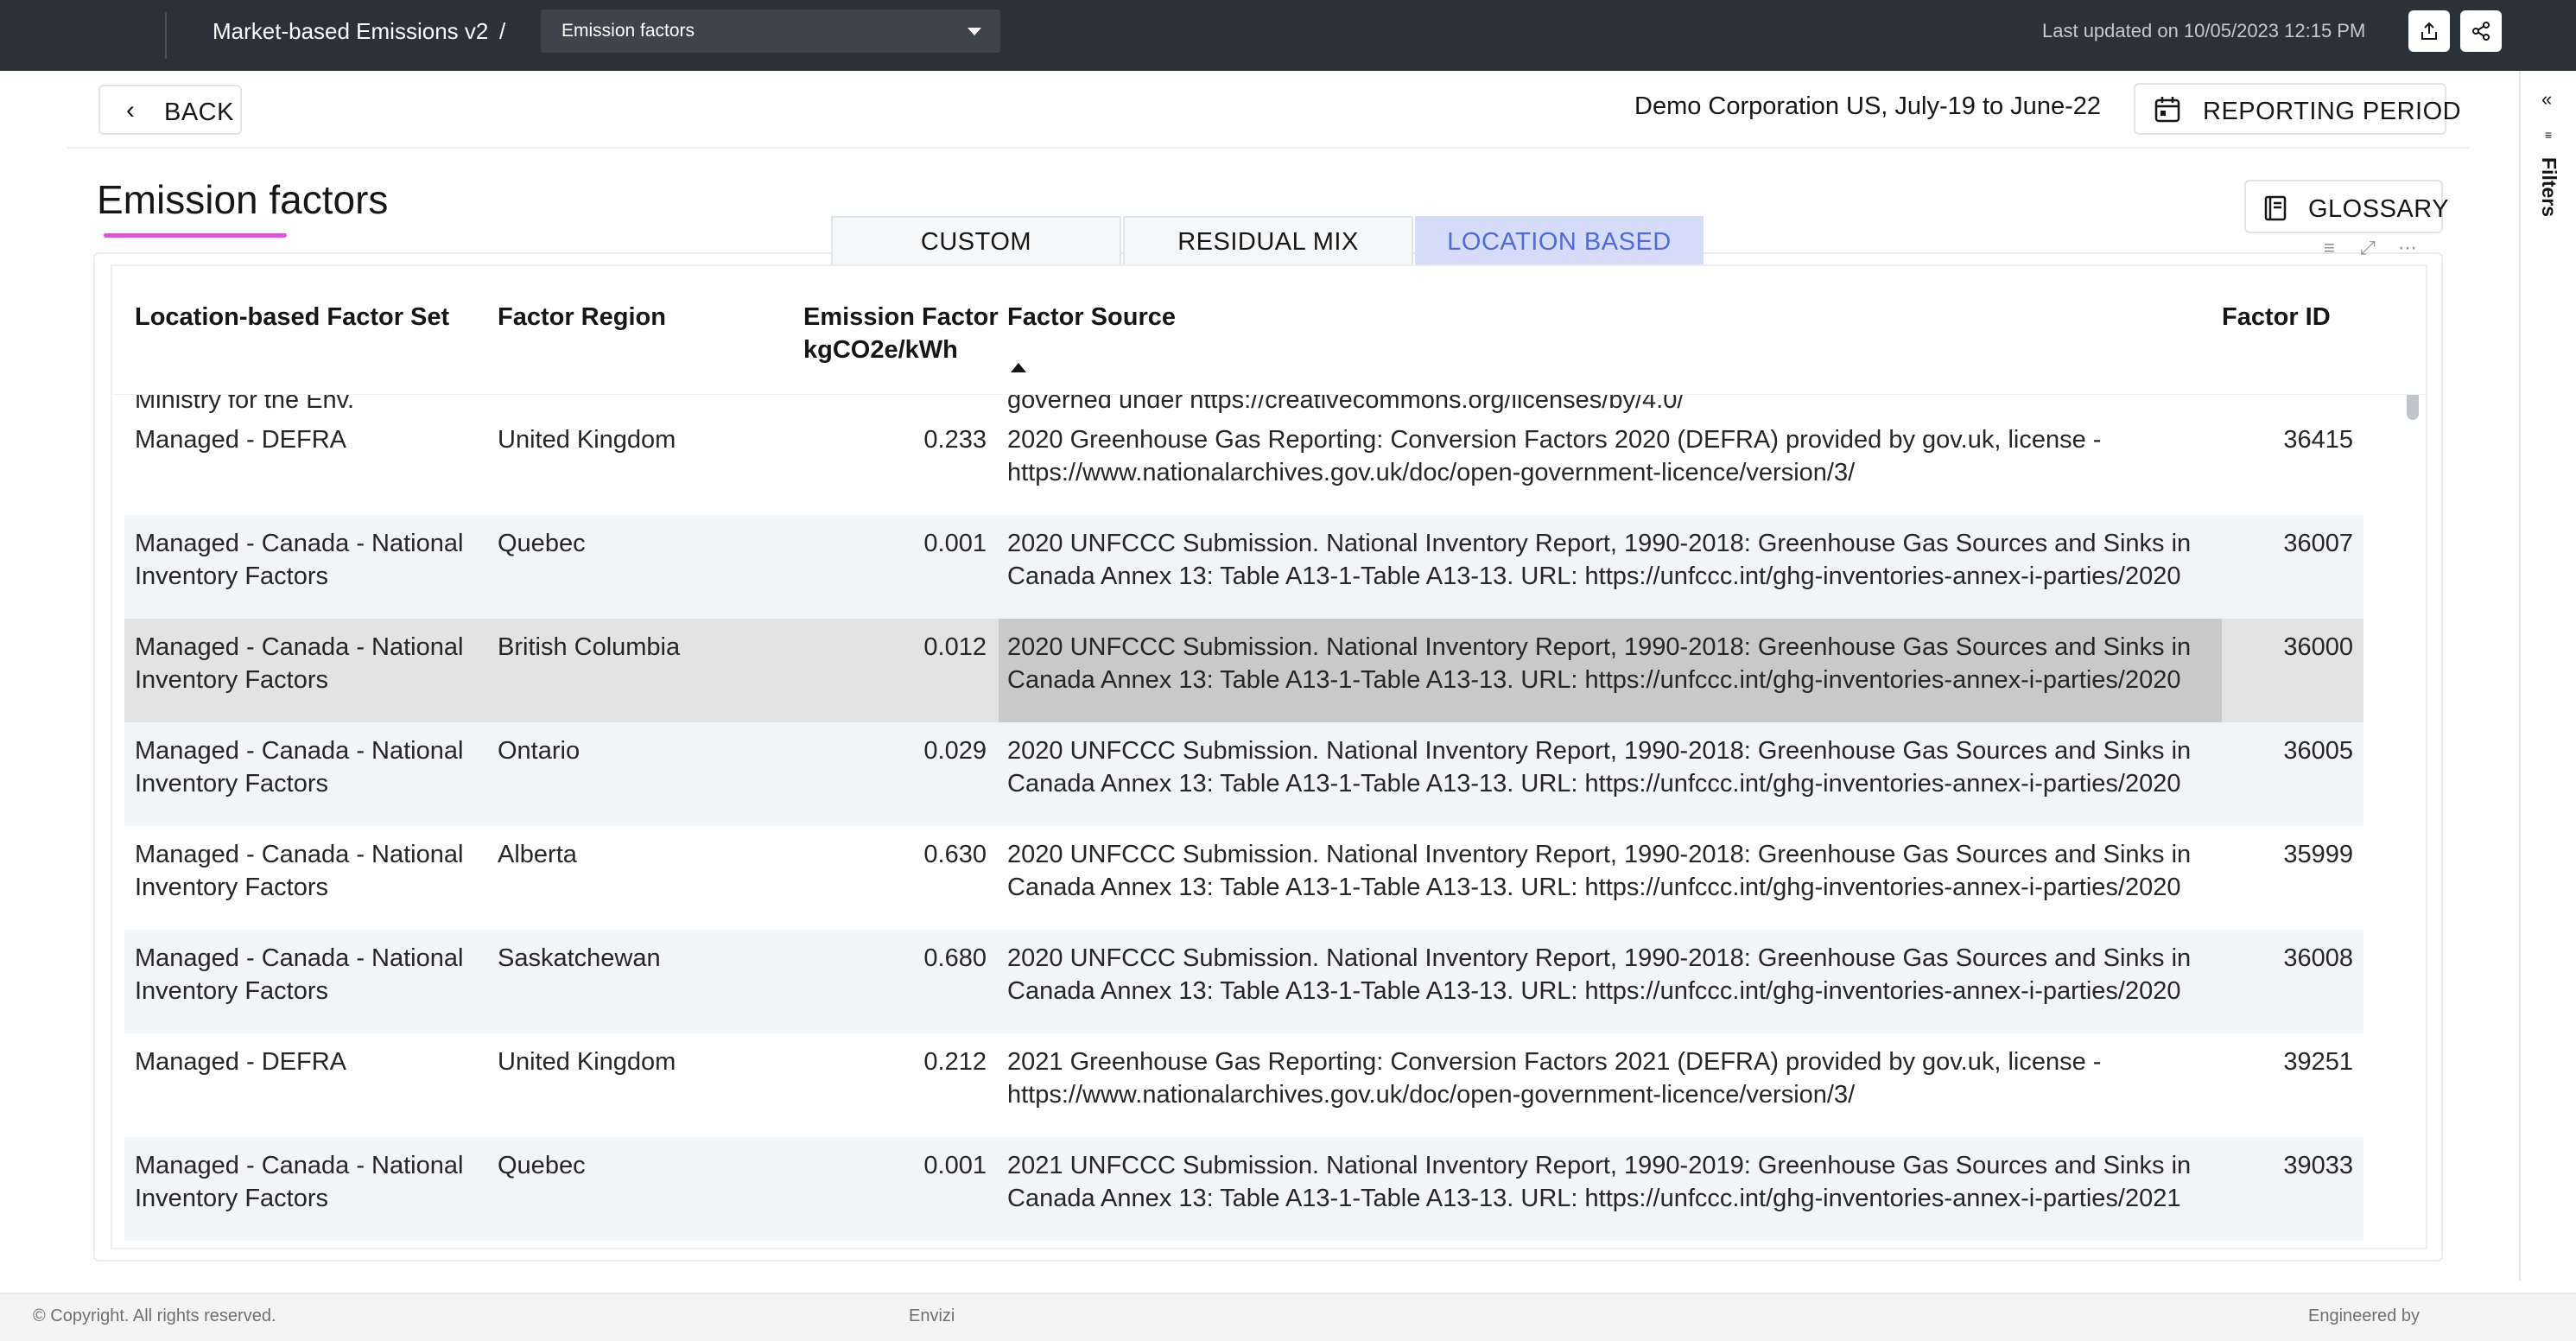  Describe the element at coordinates (350, 31) in the screenshot. I see `app-title: Market-based Emissions v2` at that location.